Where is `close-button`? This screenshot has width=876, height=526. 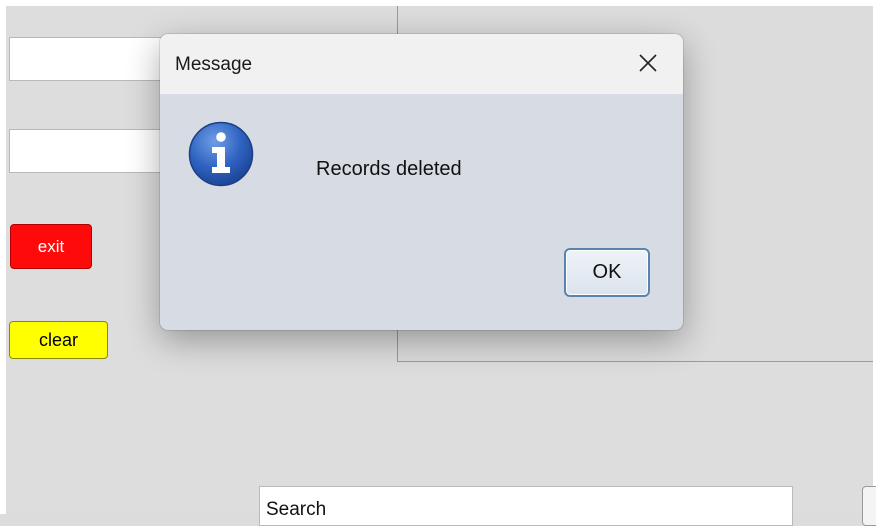
close-button is located at coordinates (648, 63).